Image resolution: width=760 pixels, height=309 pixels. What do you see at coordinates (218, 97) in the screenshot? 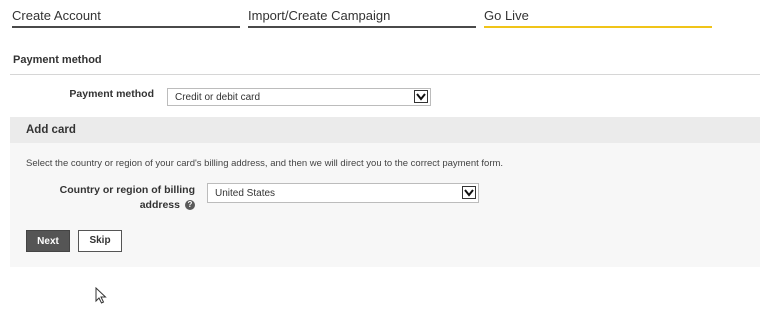
I see `payment-method-value: Credit or debit card` at bounding box center [218, 97].